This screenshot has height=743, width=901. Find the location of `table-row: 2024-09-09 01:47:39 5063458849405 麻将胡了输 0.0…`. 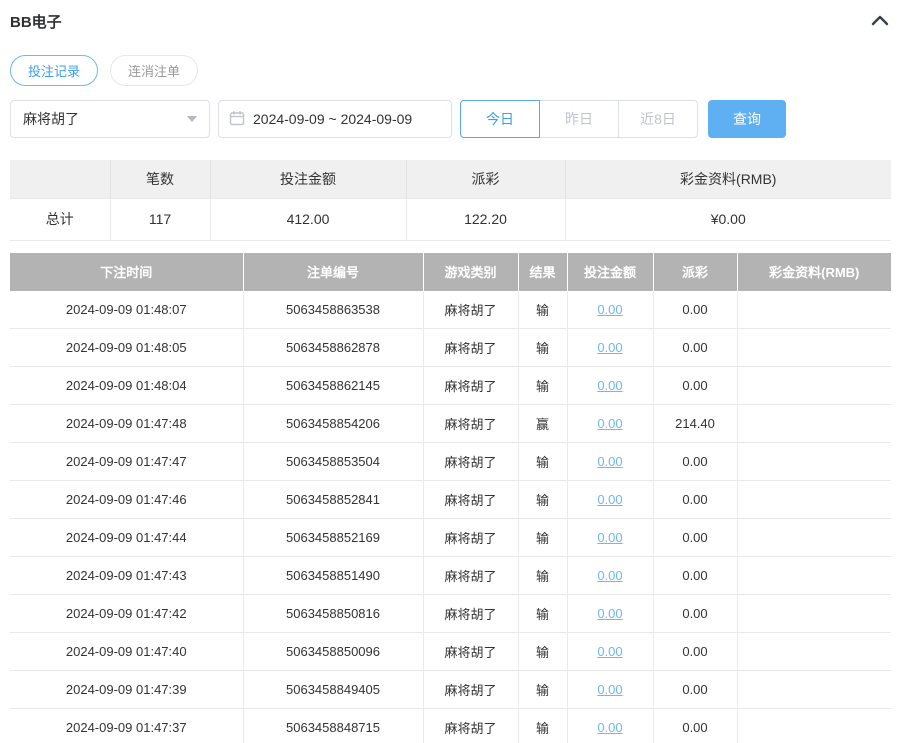

table-row: 2024-09-09 01:47:39 5063458849405 麻将胡了输 0.0… is located at coordinates (450, 689).